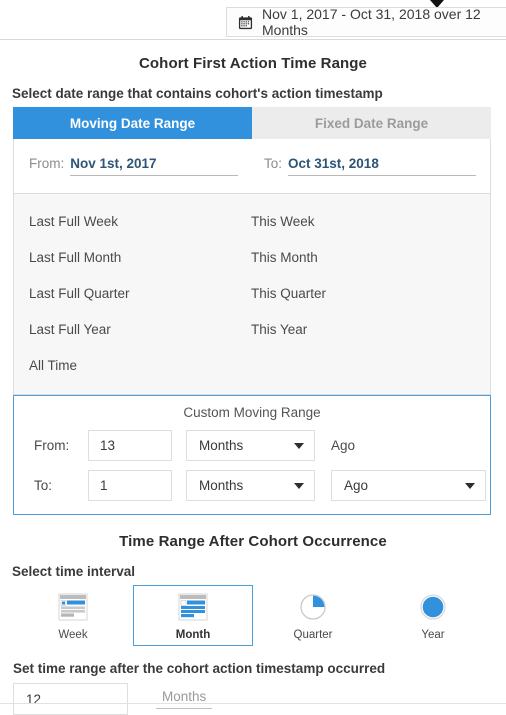  I want to click on time-interval-picker: Week Month Quarter Year, so click(253, 615).